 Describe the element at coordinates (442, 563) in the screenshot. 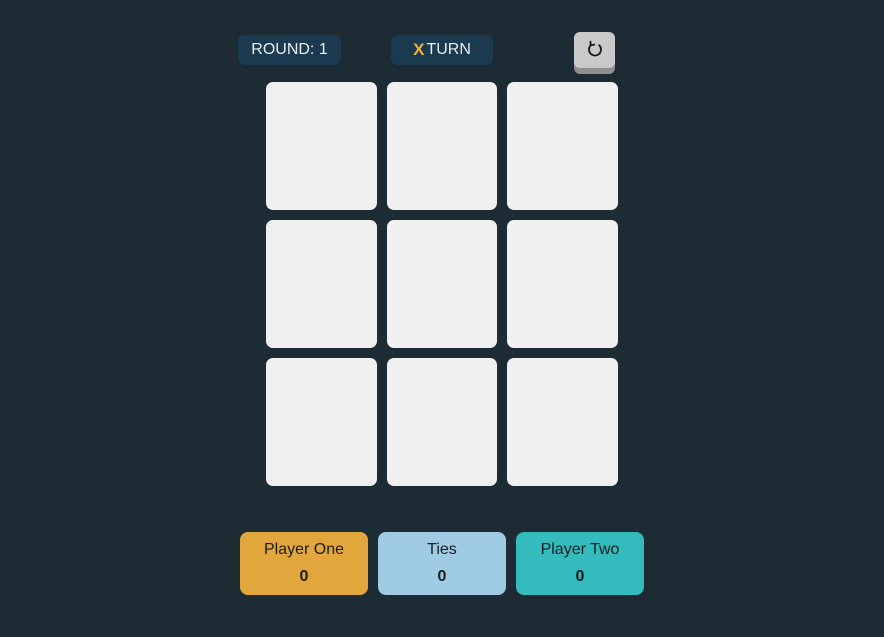

I see `score-ties: Ties 0` at that location.